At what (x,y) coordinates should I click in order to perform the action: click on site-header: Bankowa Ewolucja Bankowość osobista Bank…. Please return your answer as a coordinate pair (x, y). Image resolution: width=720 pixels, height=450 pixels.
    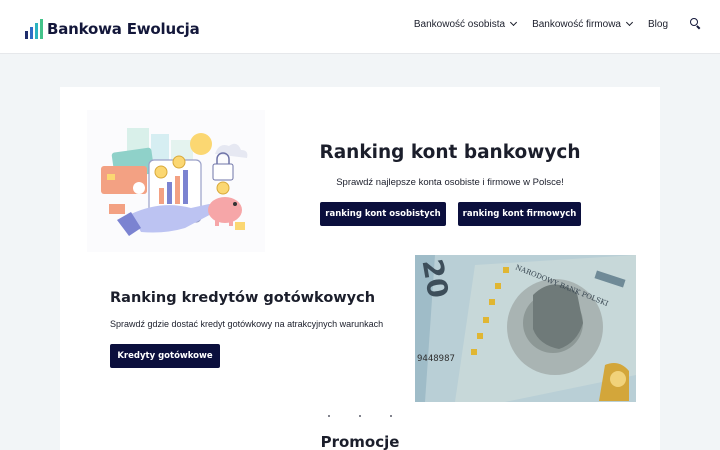
    Looking at the image, I should click on (360, 27).